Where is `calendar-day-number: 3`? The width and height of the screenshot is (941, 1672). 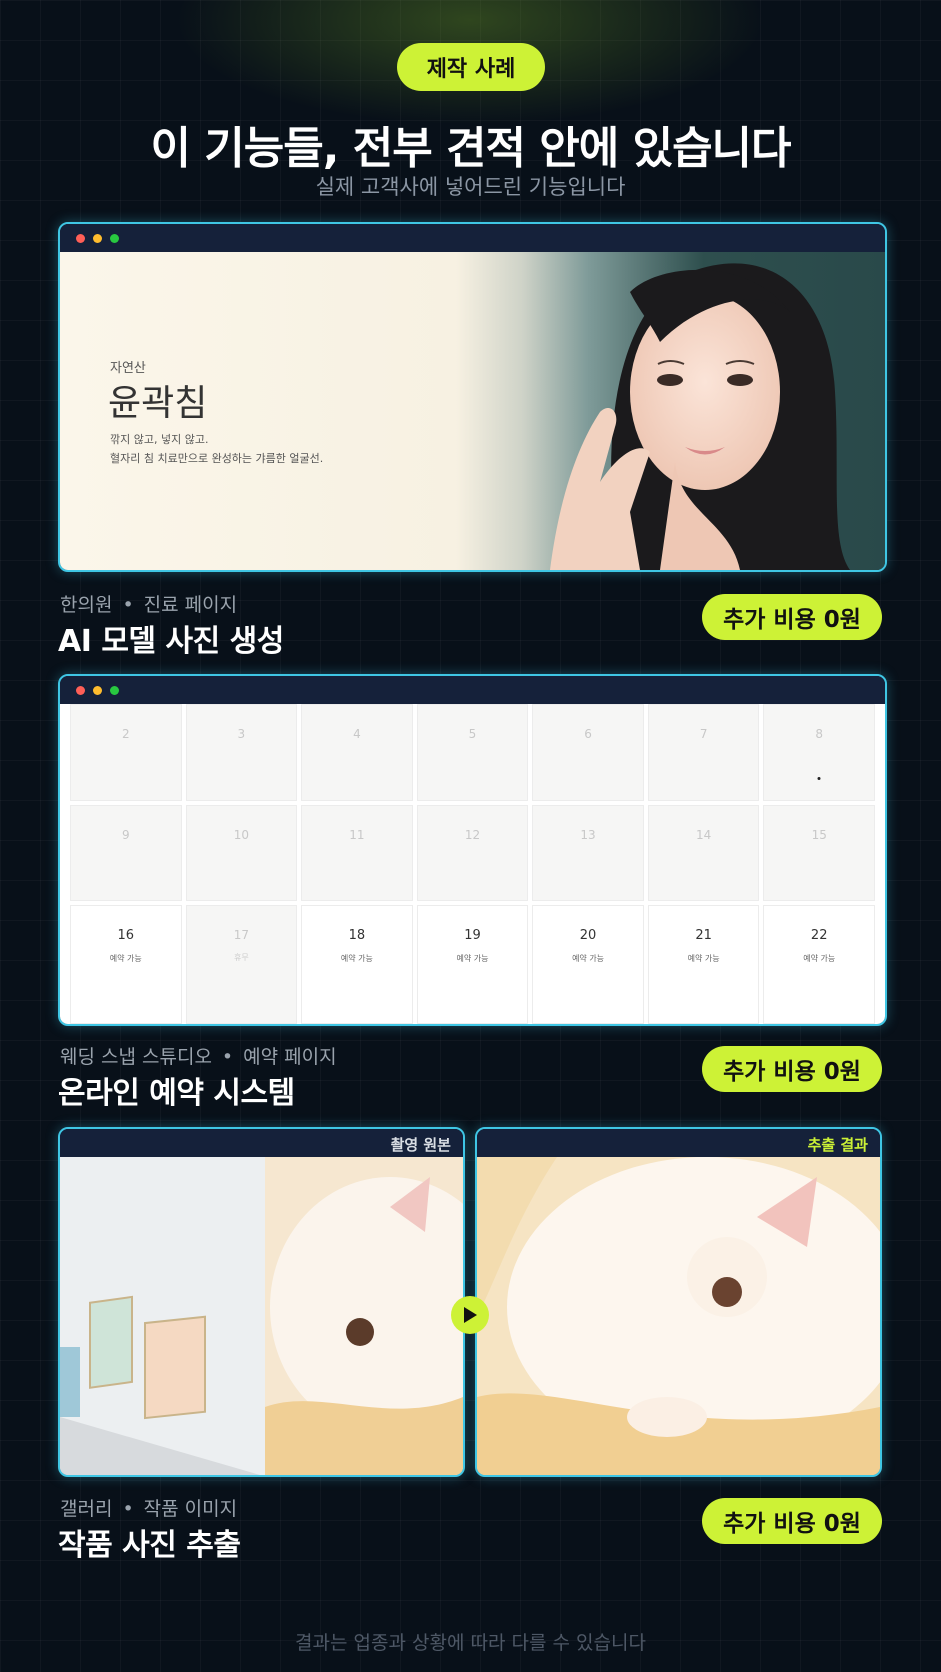
calendar-day-number: 3 is located at coordinates (241, 734).